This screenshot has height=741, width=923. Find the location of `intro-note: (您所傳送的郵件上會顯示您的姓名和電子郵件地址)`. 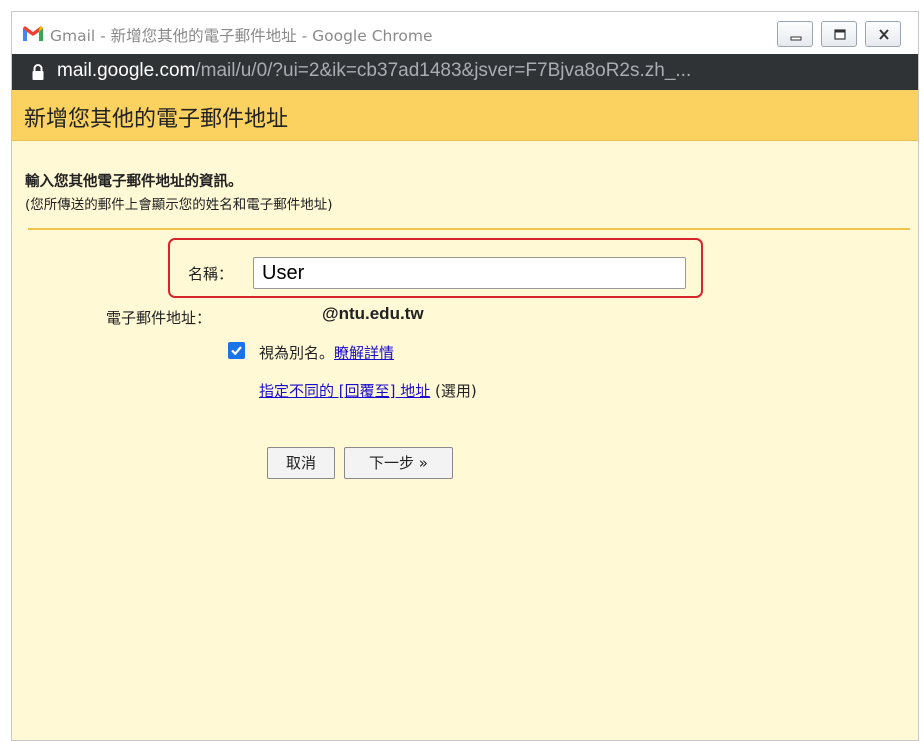

intro-note: (您所傳送的郵件上會顯示您的姓名和電子郵件地址) is located at coordinates (179, 205).